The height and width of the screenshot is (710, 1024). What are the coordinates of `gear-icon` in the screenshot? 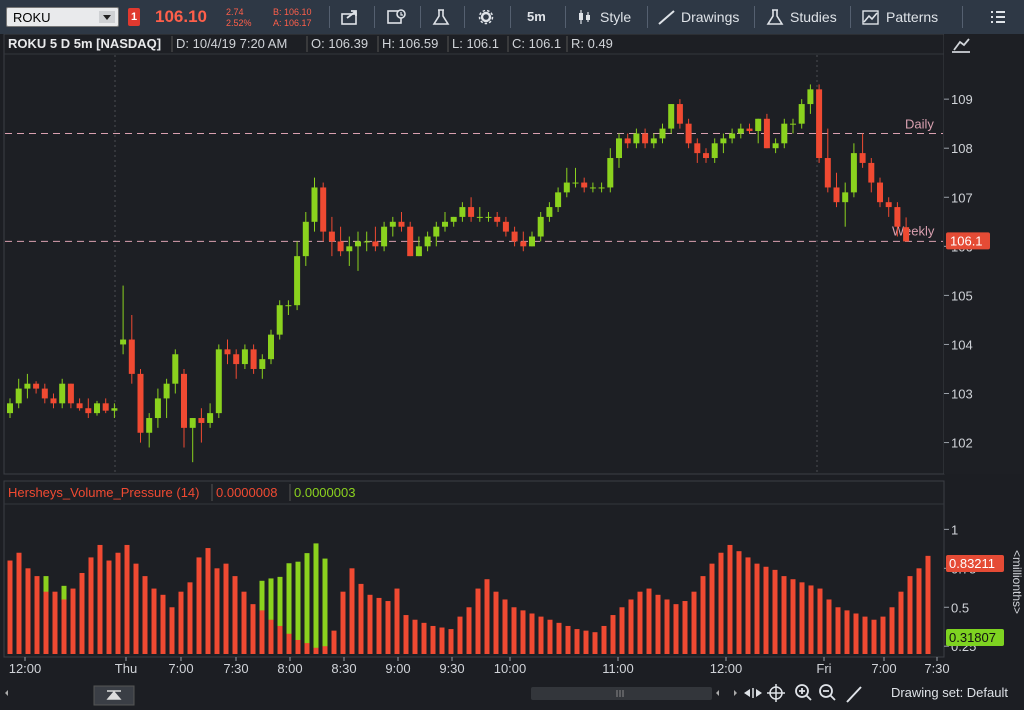 It's located at (486, 17).